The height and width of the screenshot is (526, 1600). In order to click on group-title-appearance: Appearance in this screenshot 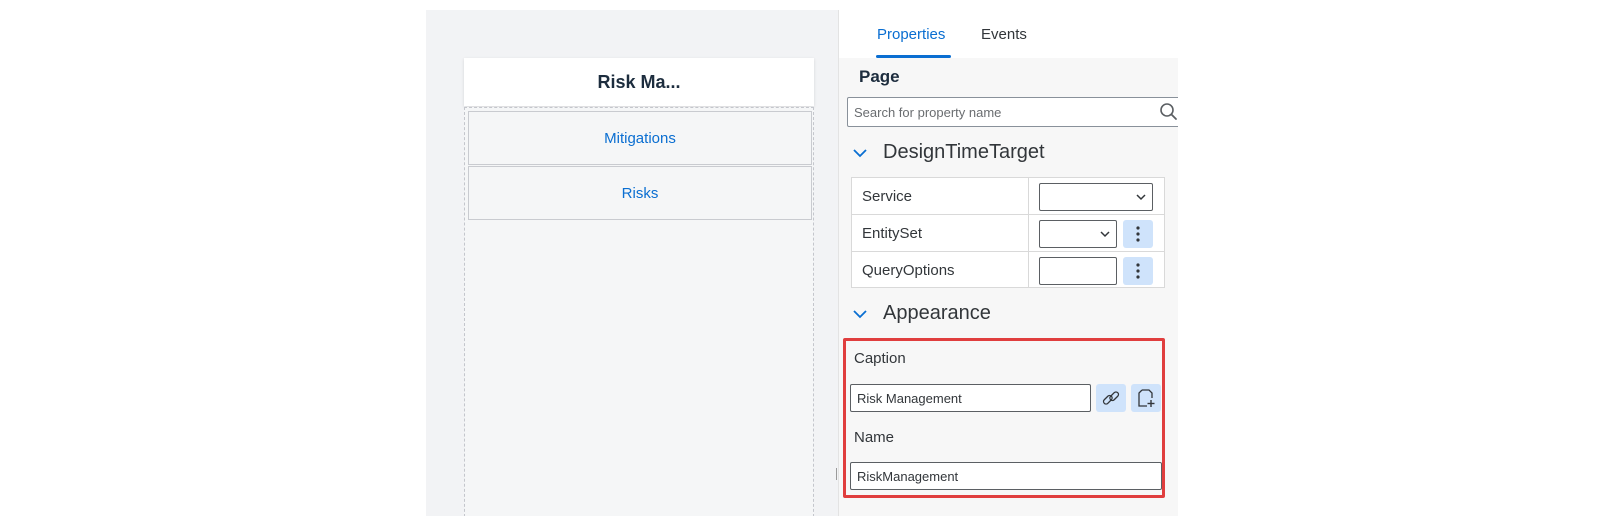, I will do `click(937, 313)`.